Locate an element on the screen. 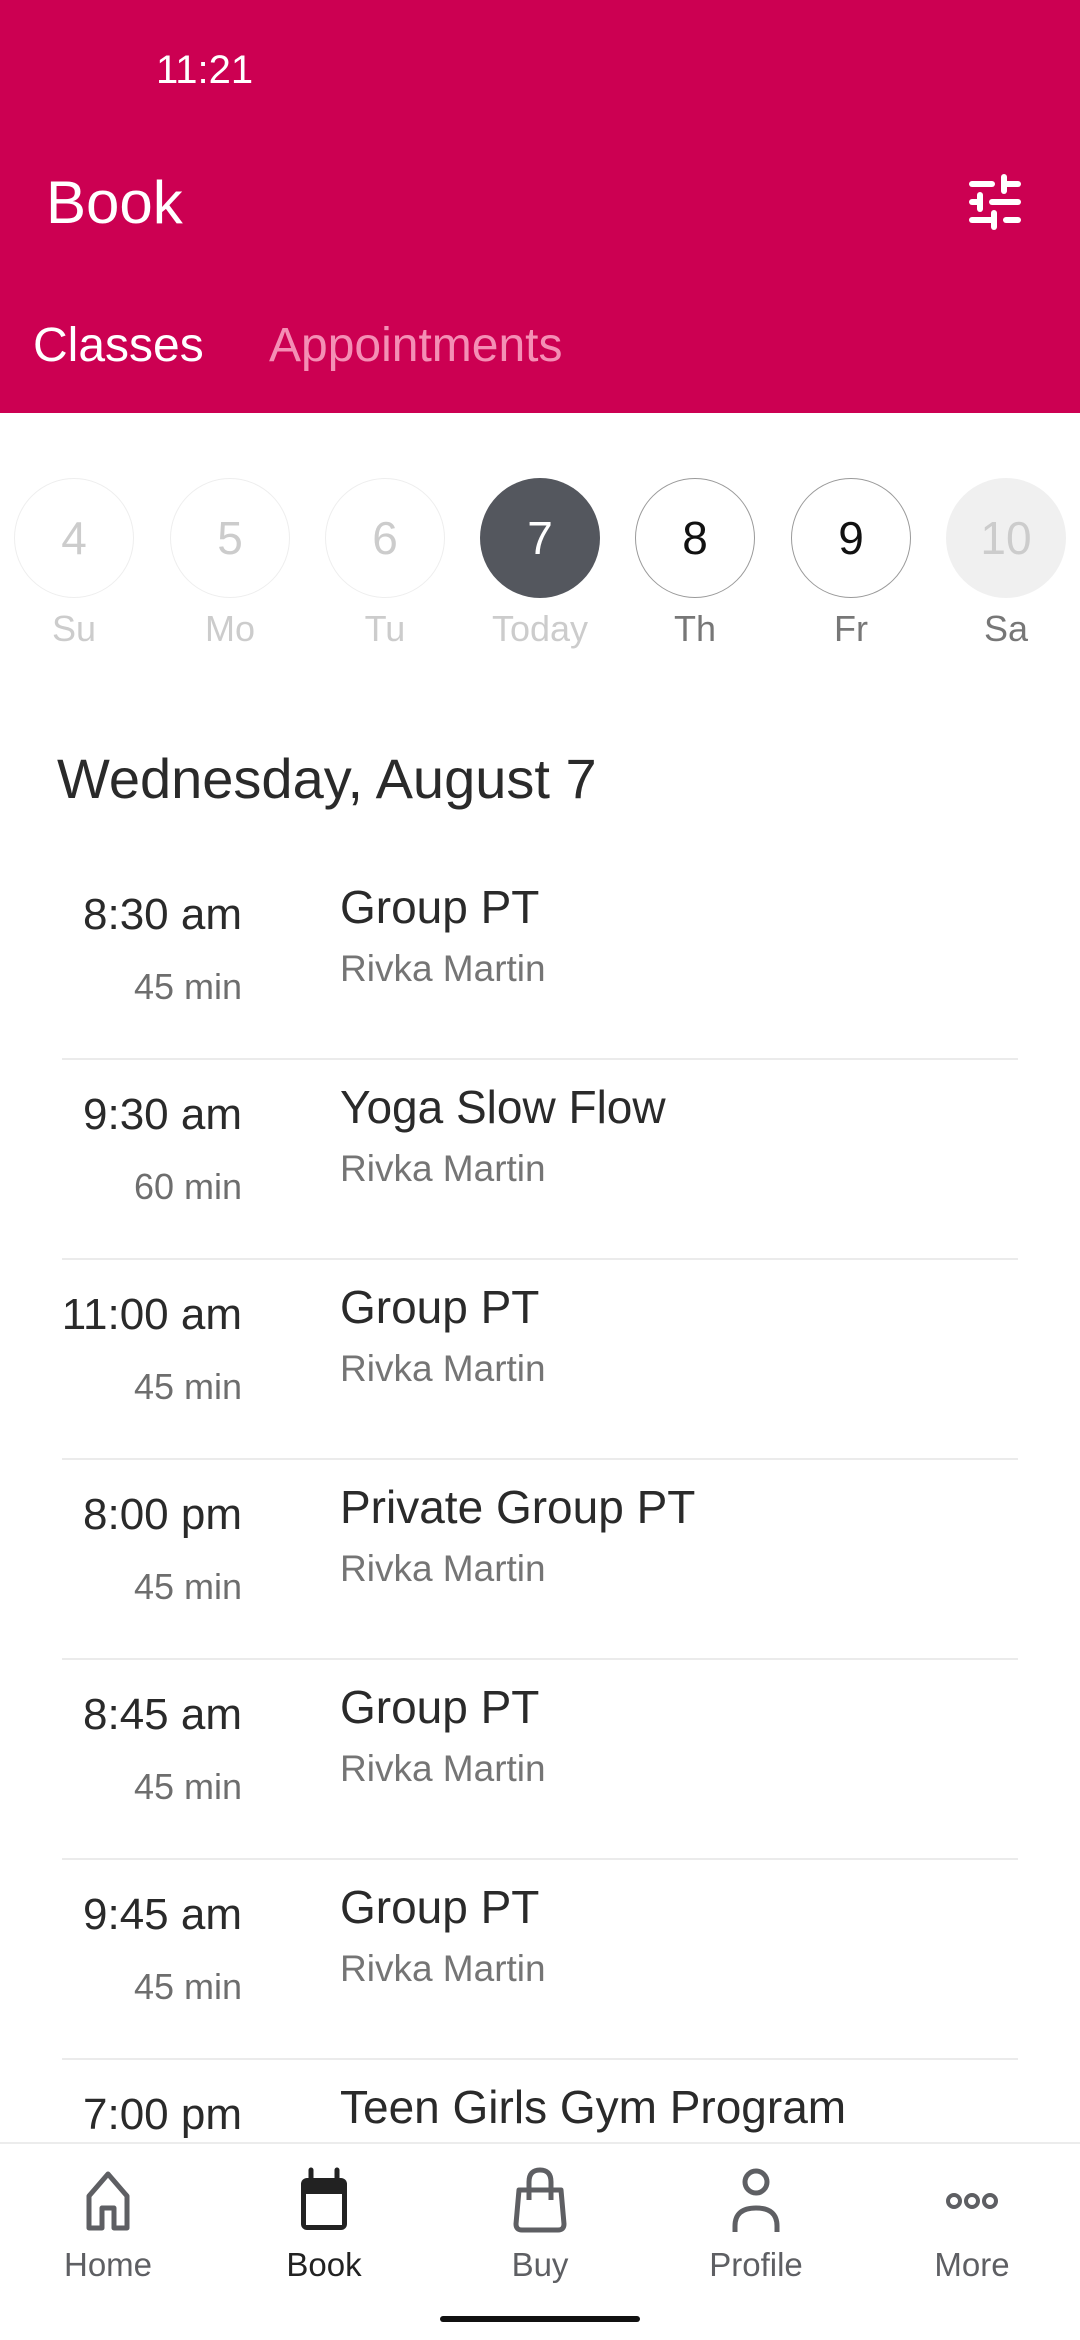 The image size is (1080, 2340). nav-book: Book is located at coordinates (324, 2225).